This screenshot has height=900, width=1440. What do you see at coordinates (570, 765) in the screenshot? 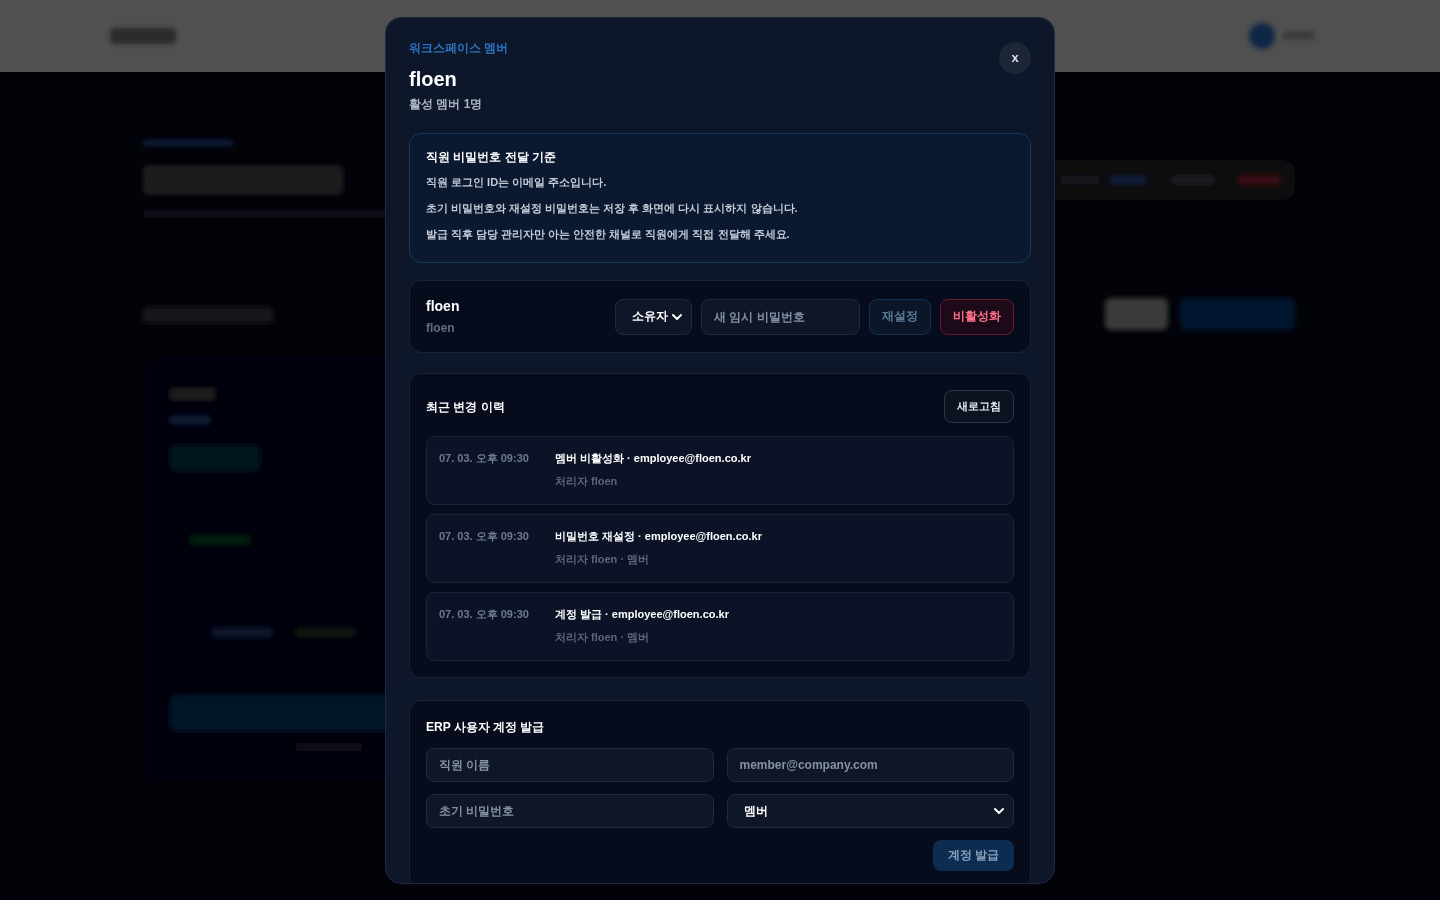
I see `text-field: 직원 이름` at bounding box center [570, 765].